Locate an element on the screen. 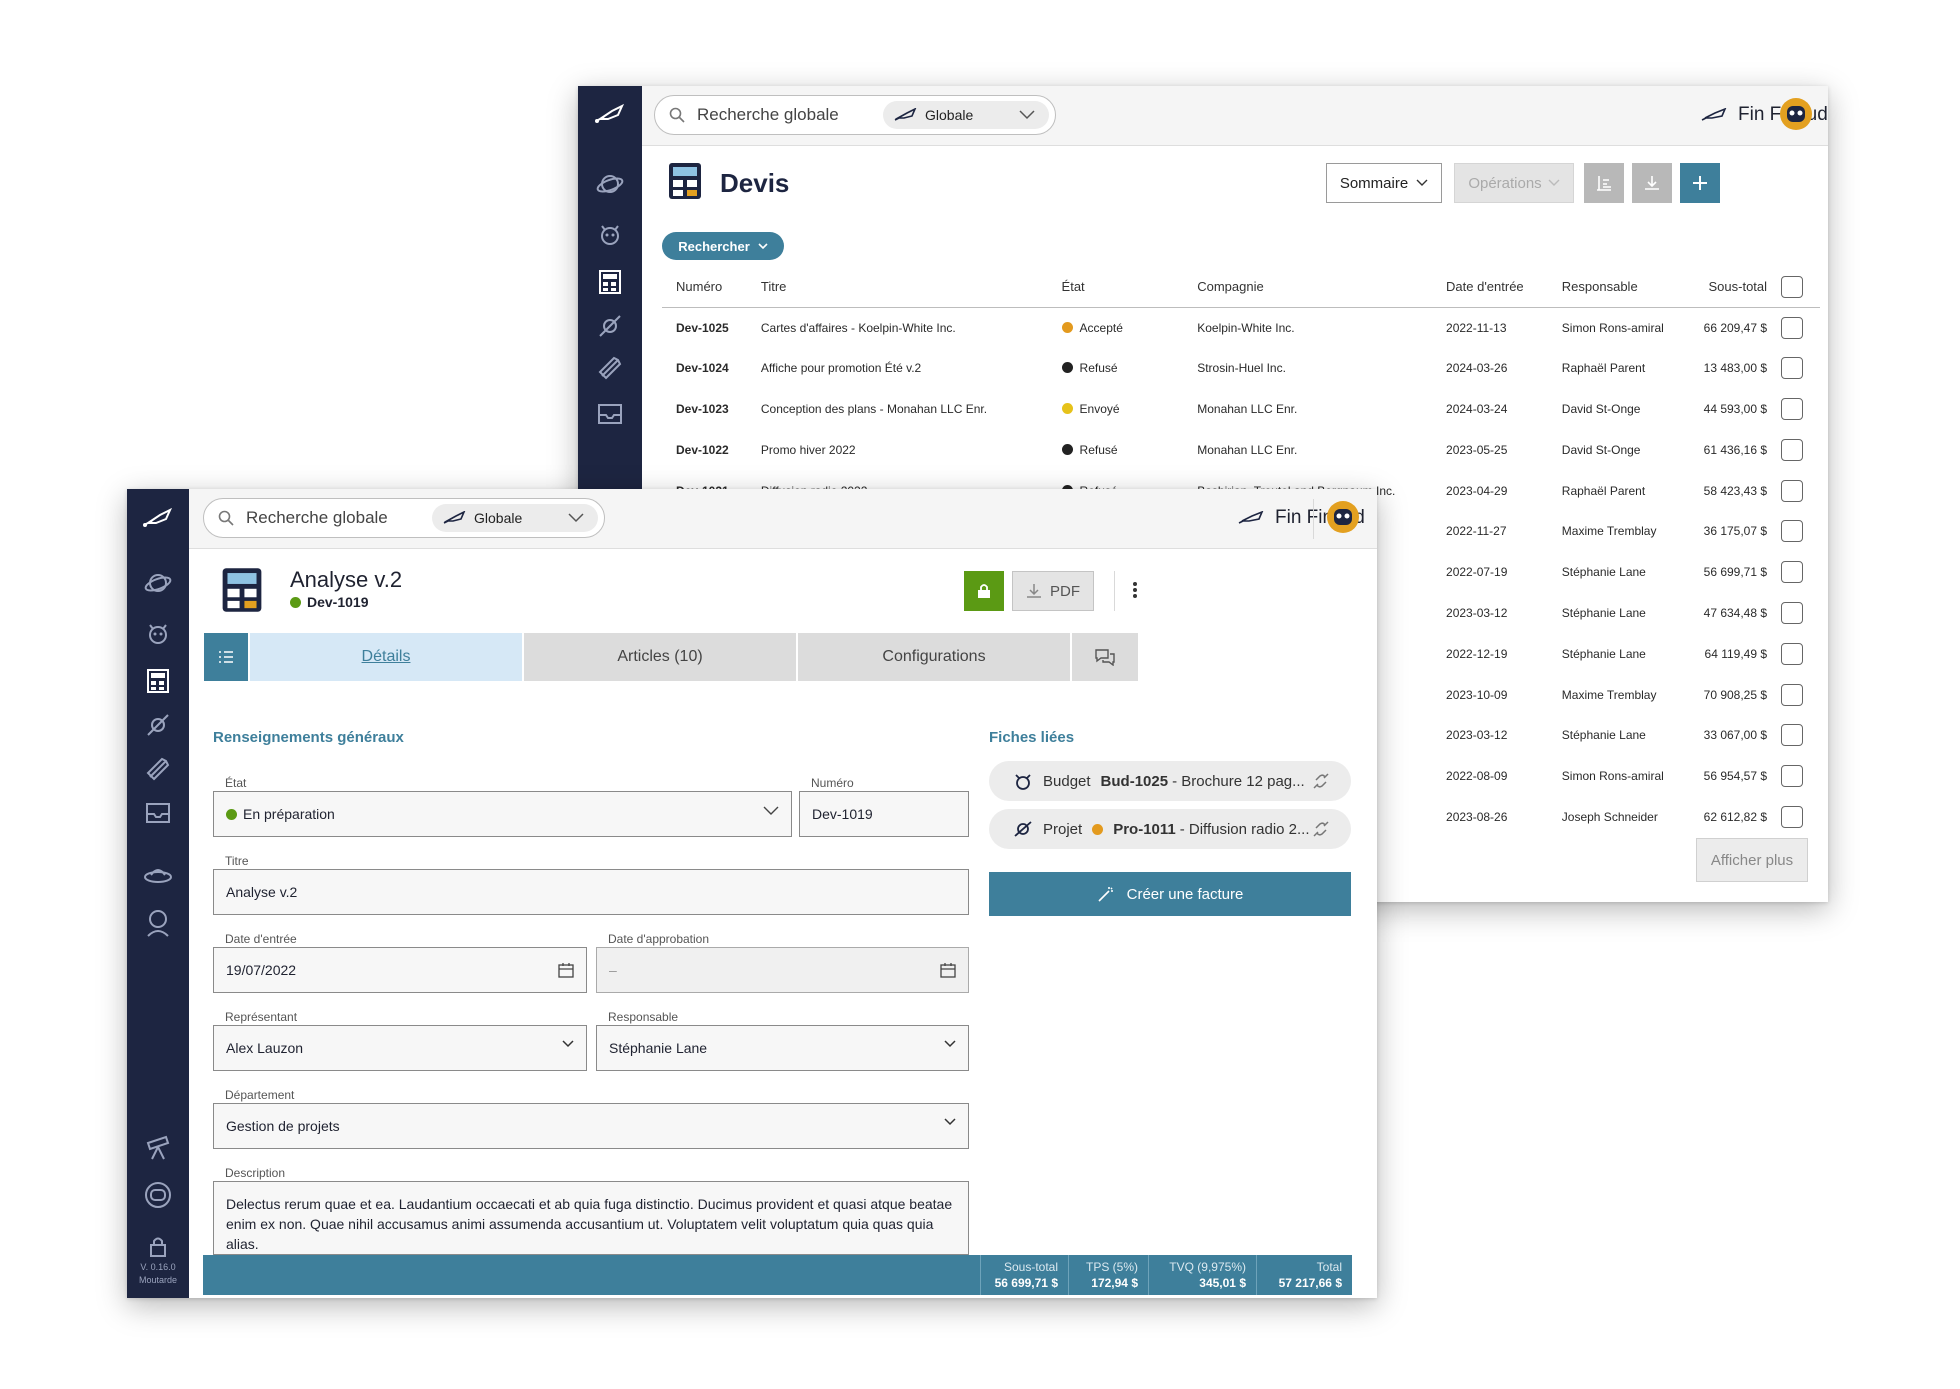  col-owner: Responsable is located at coordinates (1618, 287).